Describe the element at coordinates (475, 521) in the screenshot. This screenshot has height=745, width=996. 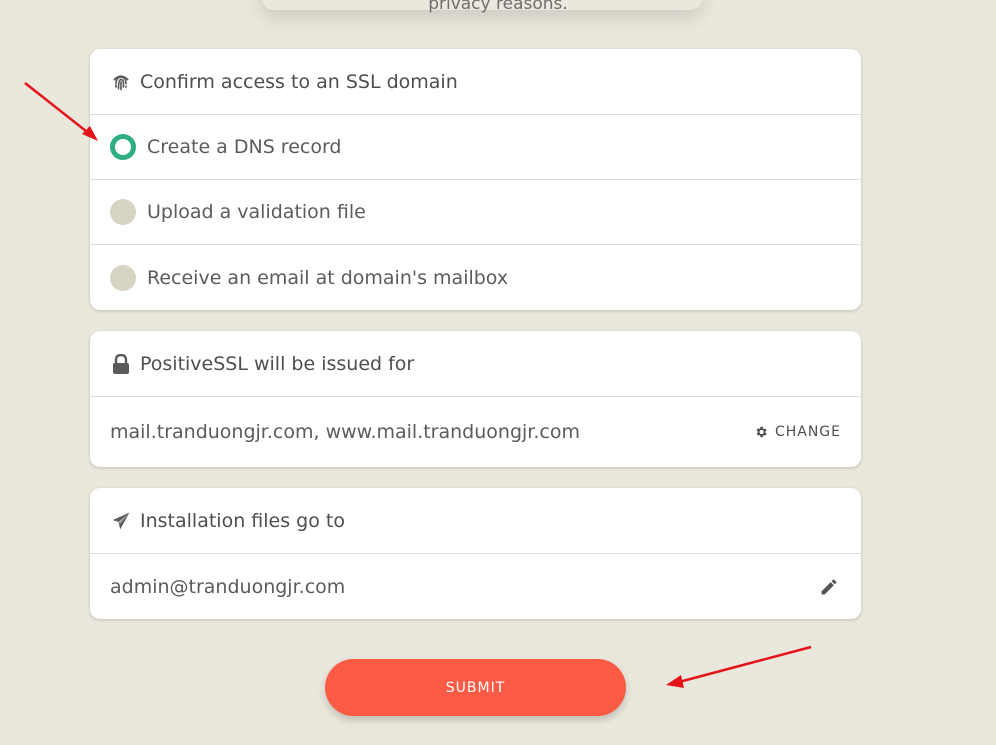
I see `install-header: Installation files go to` at that location.